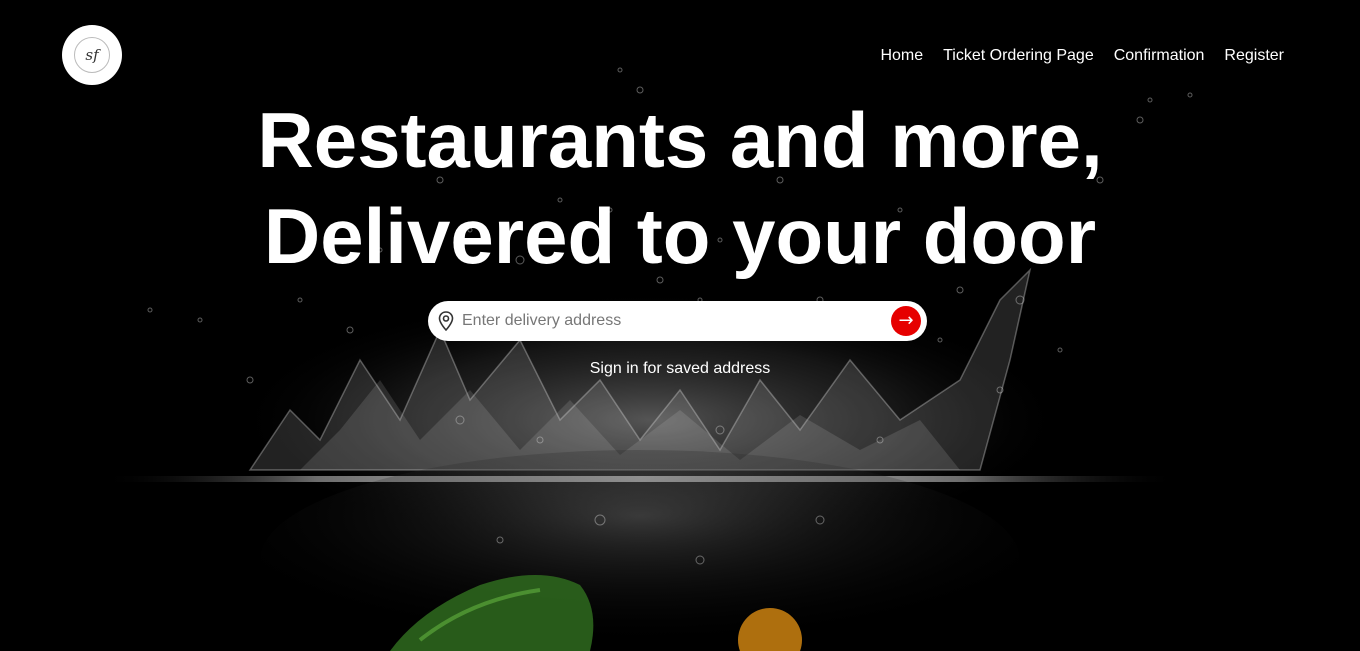  What do you see at coordinates (1254, 56) in the screenshot?
I see `nav-item-register: Register` at bounding box center [1254, 56].